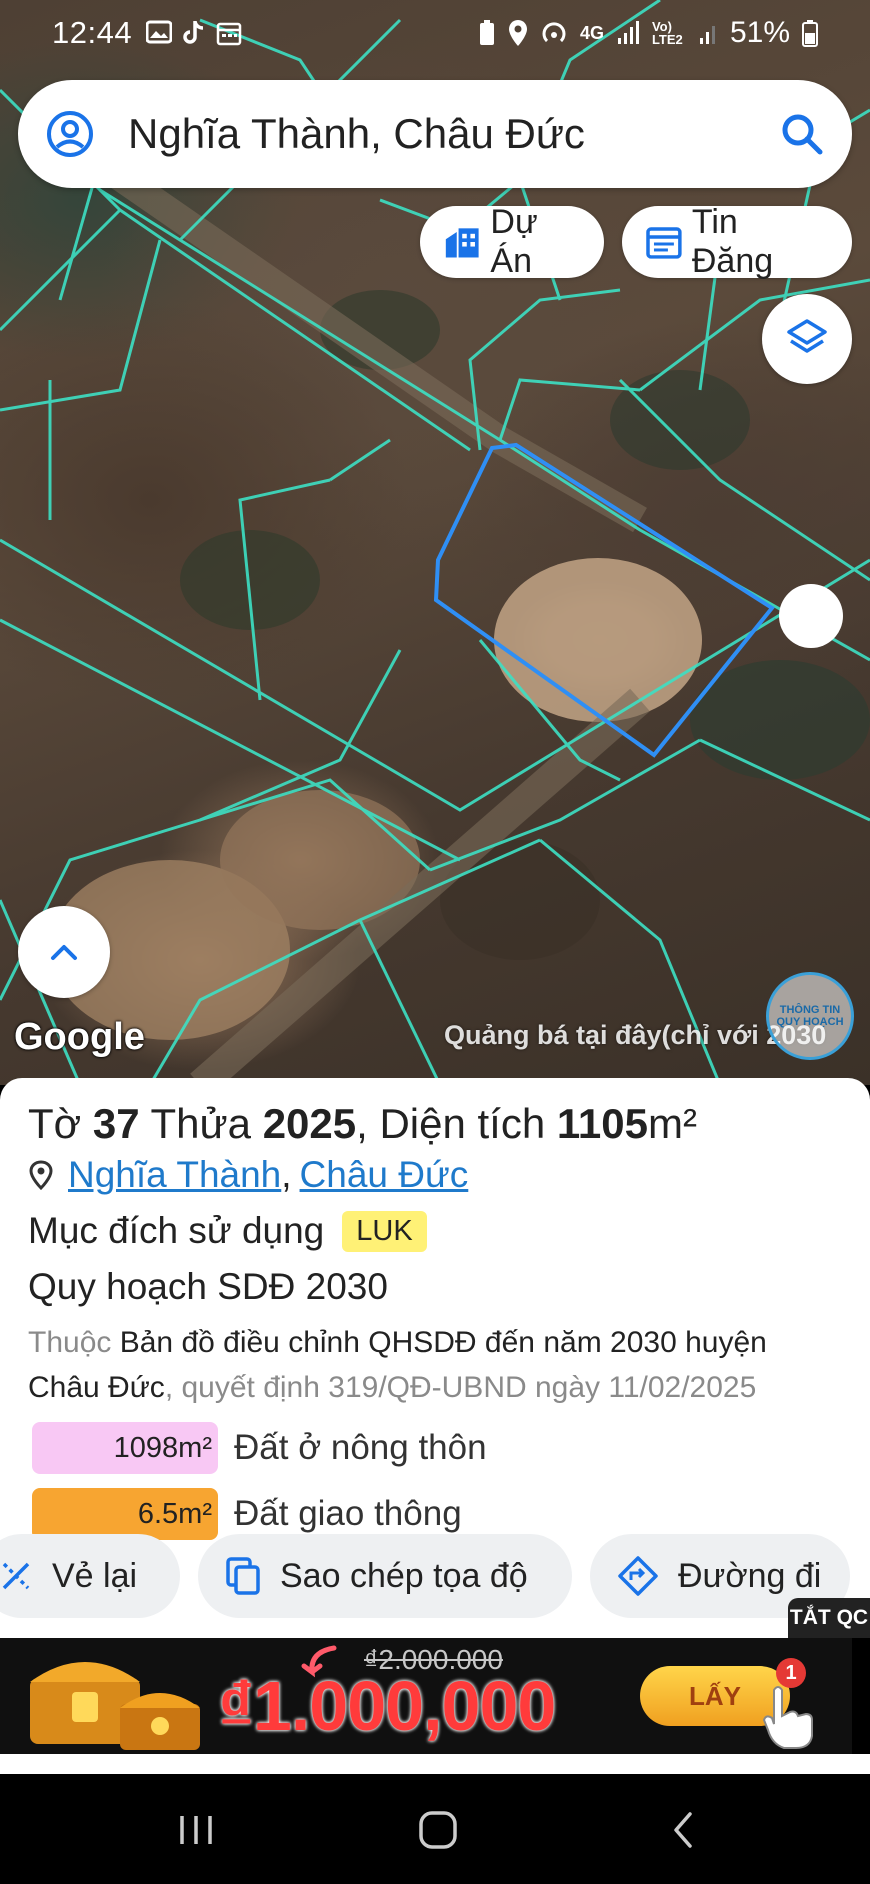 This screenshot has width=870, height=1884. What do you see at coordinates (683, 1830) in the screenshot?
I see `back-icon` at bounding box center [683, 1830].